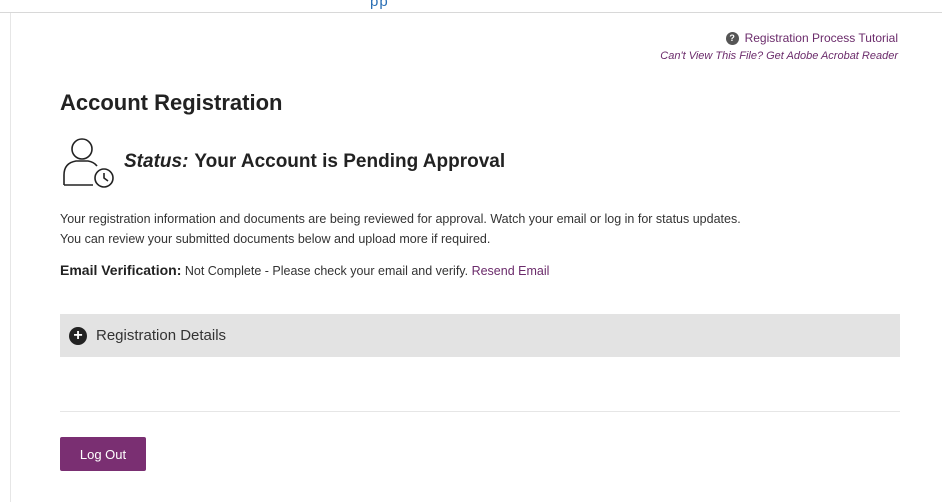  I want to click on status-row: Status: Your Account is Pending Approval, so click(282, 162).